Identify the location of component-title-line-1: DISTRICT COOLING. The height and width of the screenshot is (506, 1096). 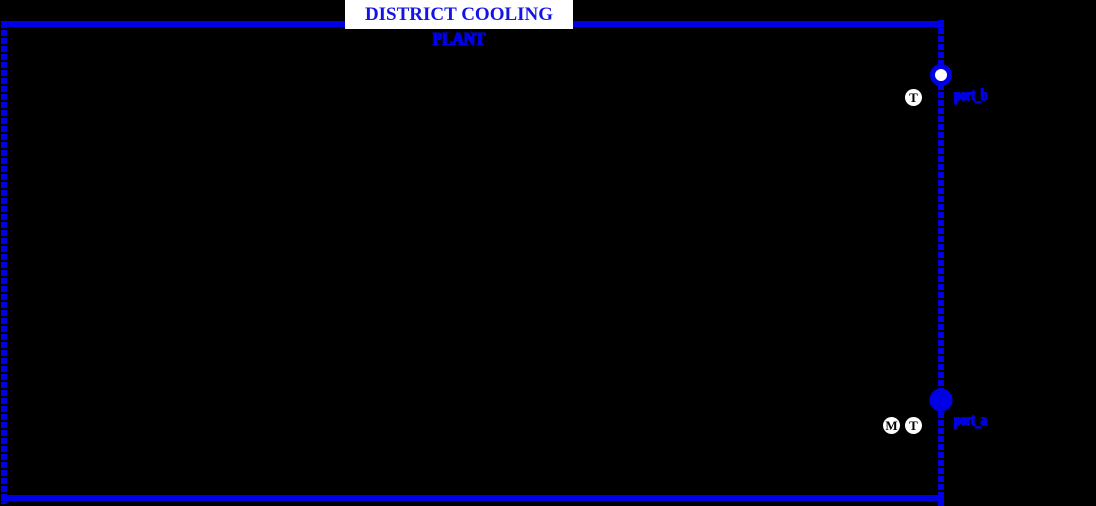
(459, 14).